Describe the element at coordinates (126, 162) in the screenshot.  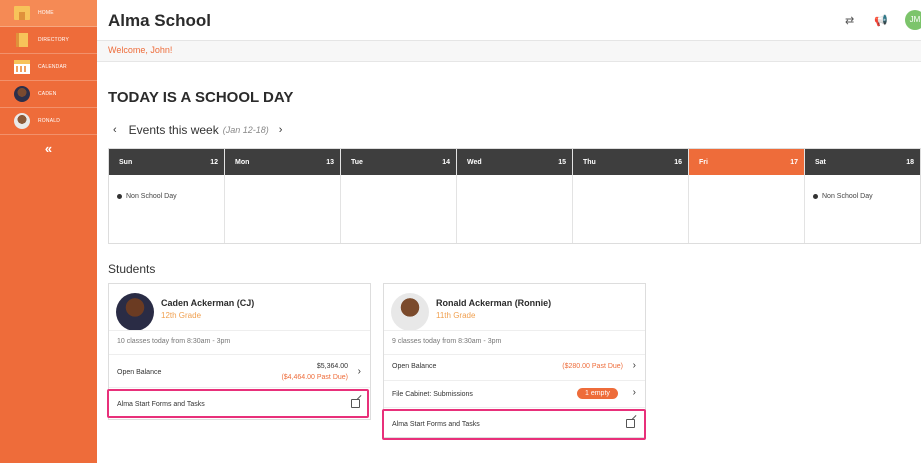
I see `day-name: Sun` at that location.